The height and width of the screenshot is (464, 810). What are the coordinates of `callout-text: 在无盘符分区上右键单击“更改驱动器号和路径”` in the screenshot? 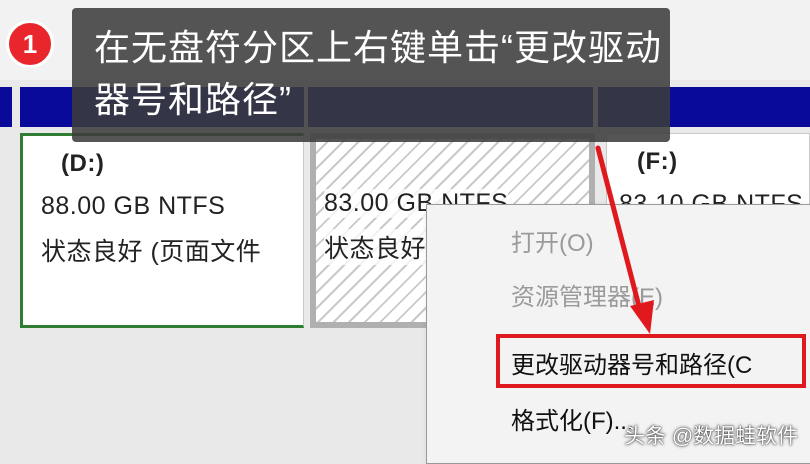 It's located at (378, 73).